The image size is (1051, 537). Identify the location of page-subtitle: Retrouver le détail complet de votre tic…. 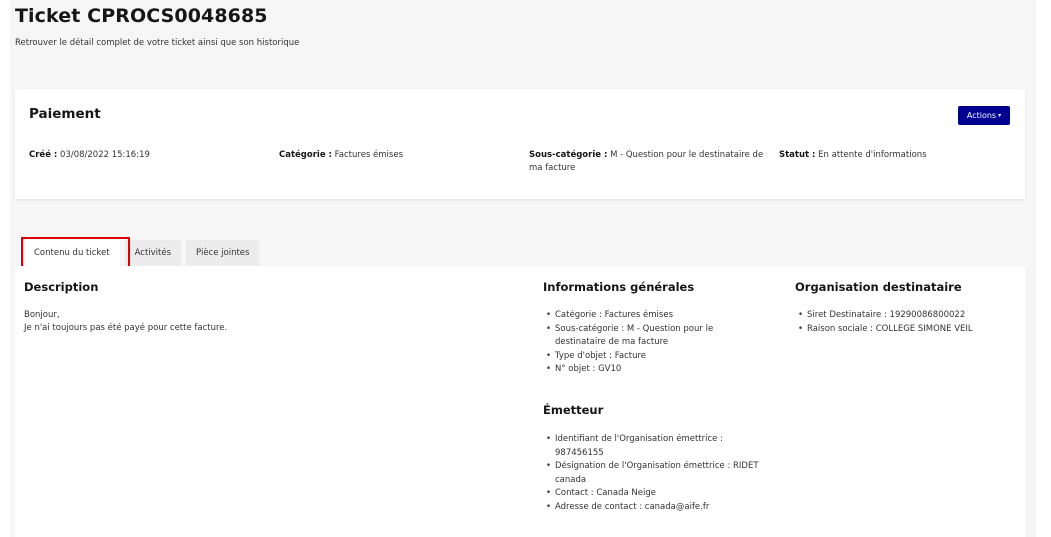
(157, 43).